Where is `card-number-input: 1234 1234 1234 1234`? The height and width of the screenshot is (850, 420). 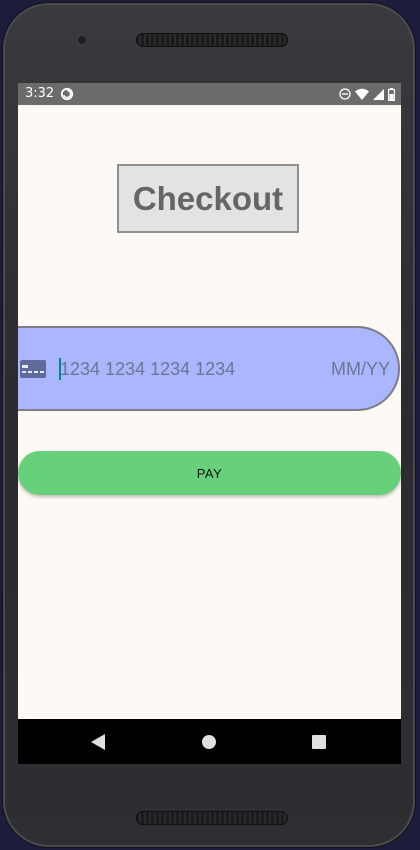 card-number-input: 1234 1234 1234 1234 is located at coordinates (147, 369).